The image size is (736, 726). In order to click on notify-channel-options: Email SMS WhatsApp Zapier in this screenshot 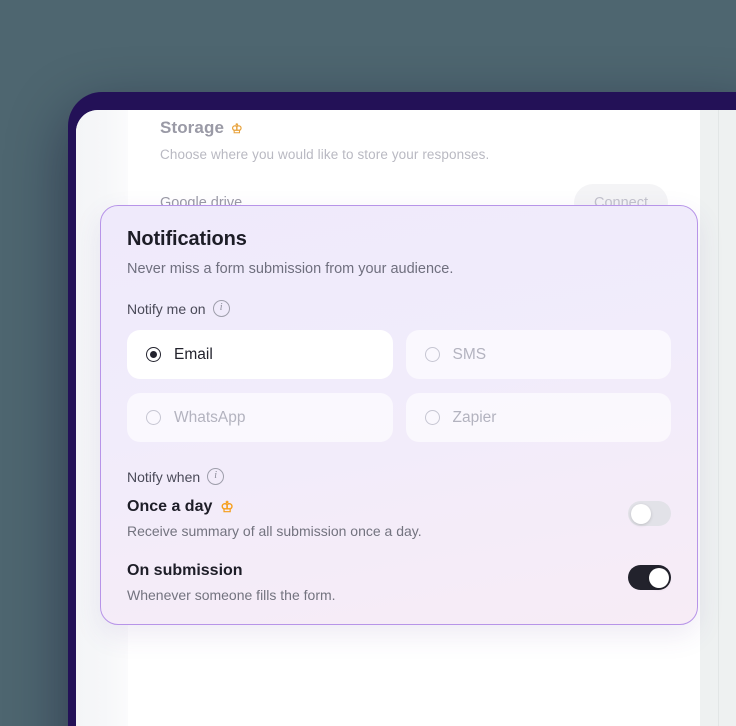, I will do `click(399, 386)`.